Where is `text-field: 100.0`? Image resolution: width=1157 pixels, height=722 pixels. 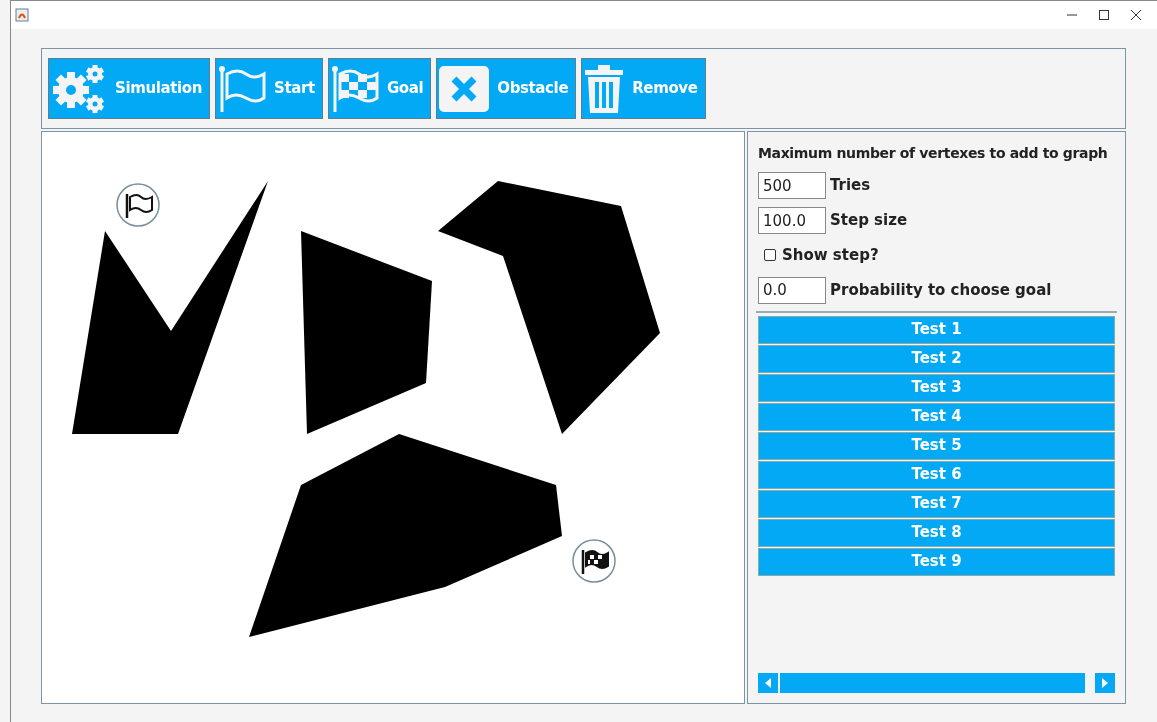 text-field: 100.0 is located at coordinates (792, 220).